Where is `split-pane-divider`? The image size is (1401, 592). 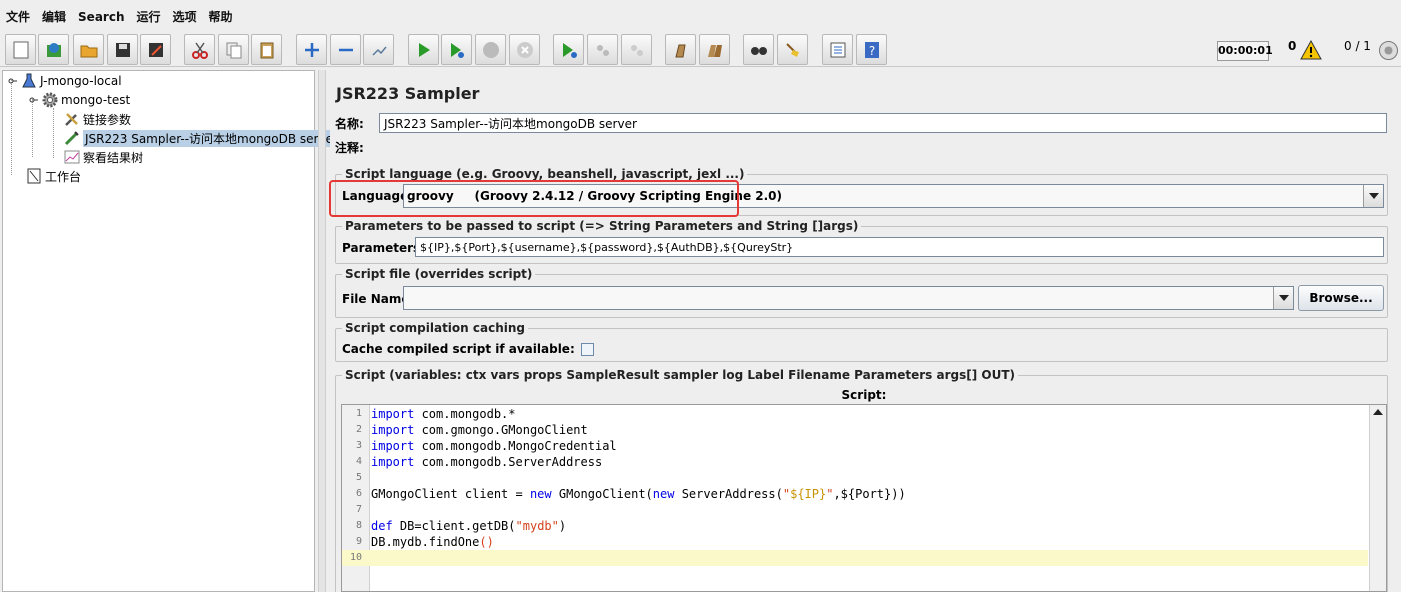 split-pane-divider is located at coordinates (322, 331).